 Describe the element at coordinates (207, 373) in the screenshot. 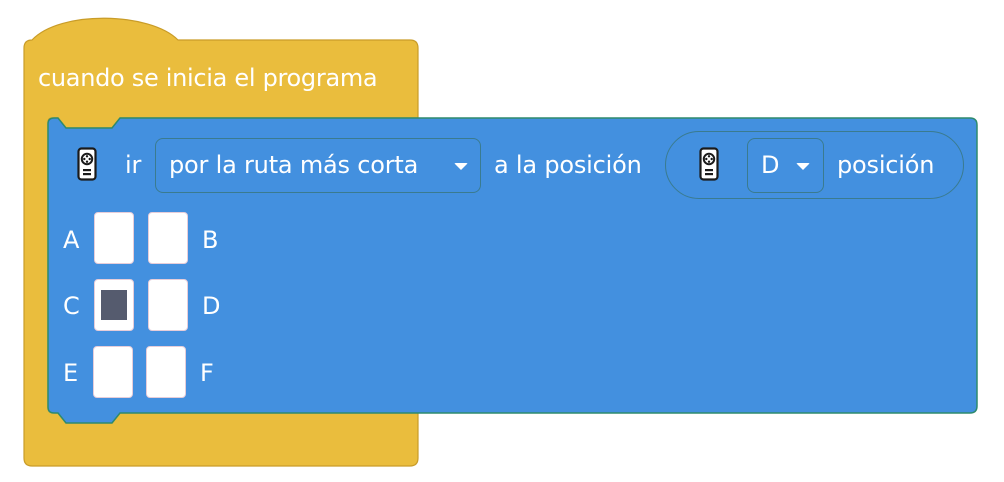

I see `cell-label-f: F` at that location.